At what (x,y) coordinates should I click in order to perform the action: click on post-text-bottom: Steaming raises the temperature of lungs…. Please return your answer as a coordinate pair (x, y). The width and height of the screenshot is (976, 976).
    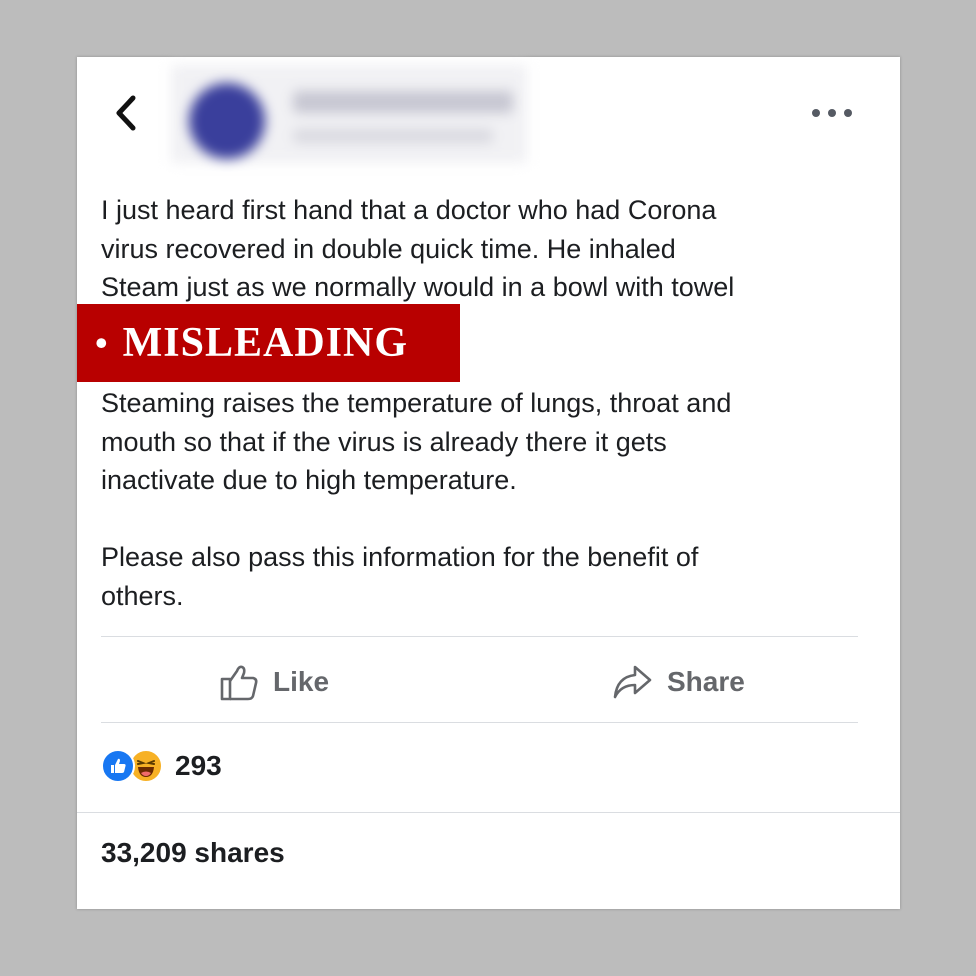
    Looking at the image, I should click on (416, 499).